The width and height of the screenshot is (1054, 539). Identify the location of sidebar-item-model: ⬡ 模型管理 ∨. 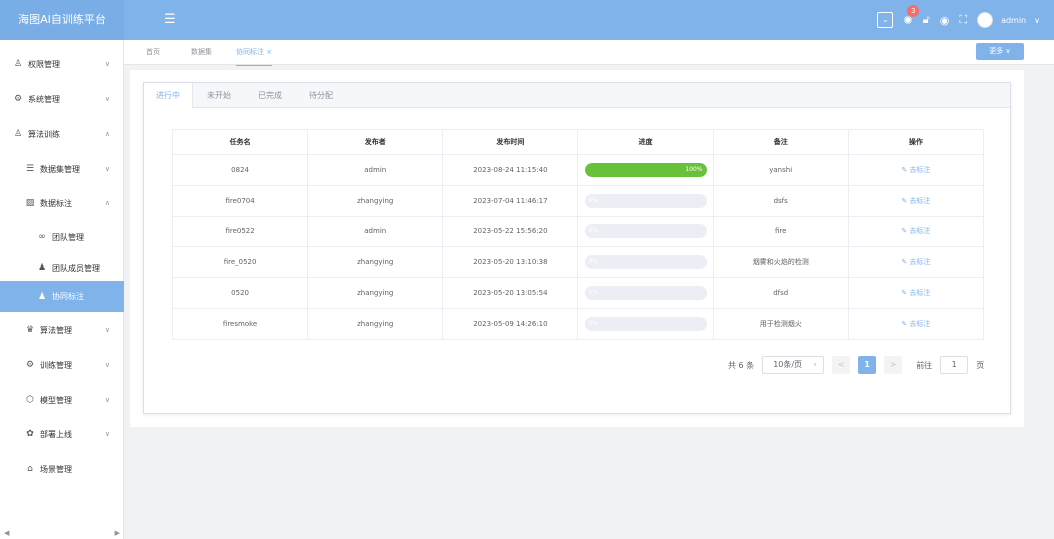
(62, 400).